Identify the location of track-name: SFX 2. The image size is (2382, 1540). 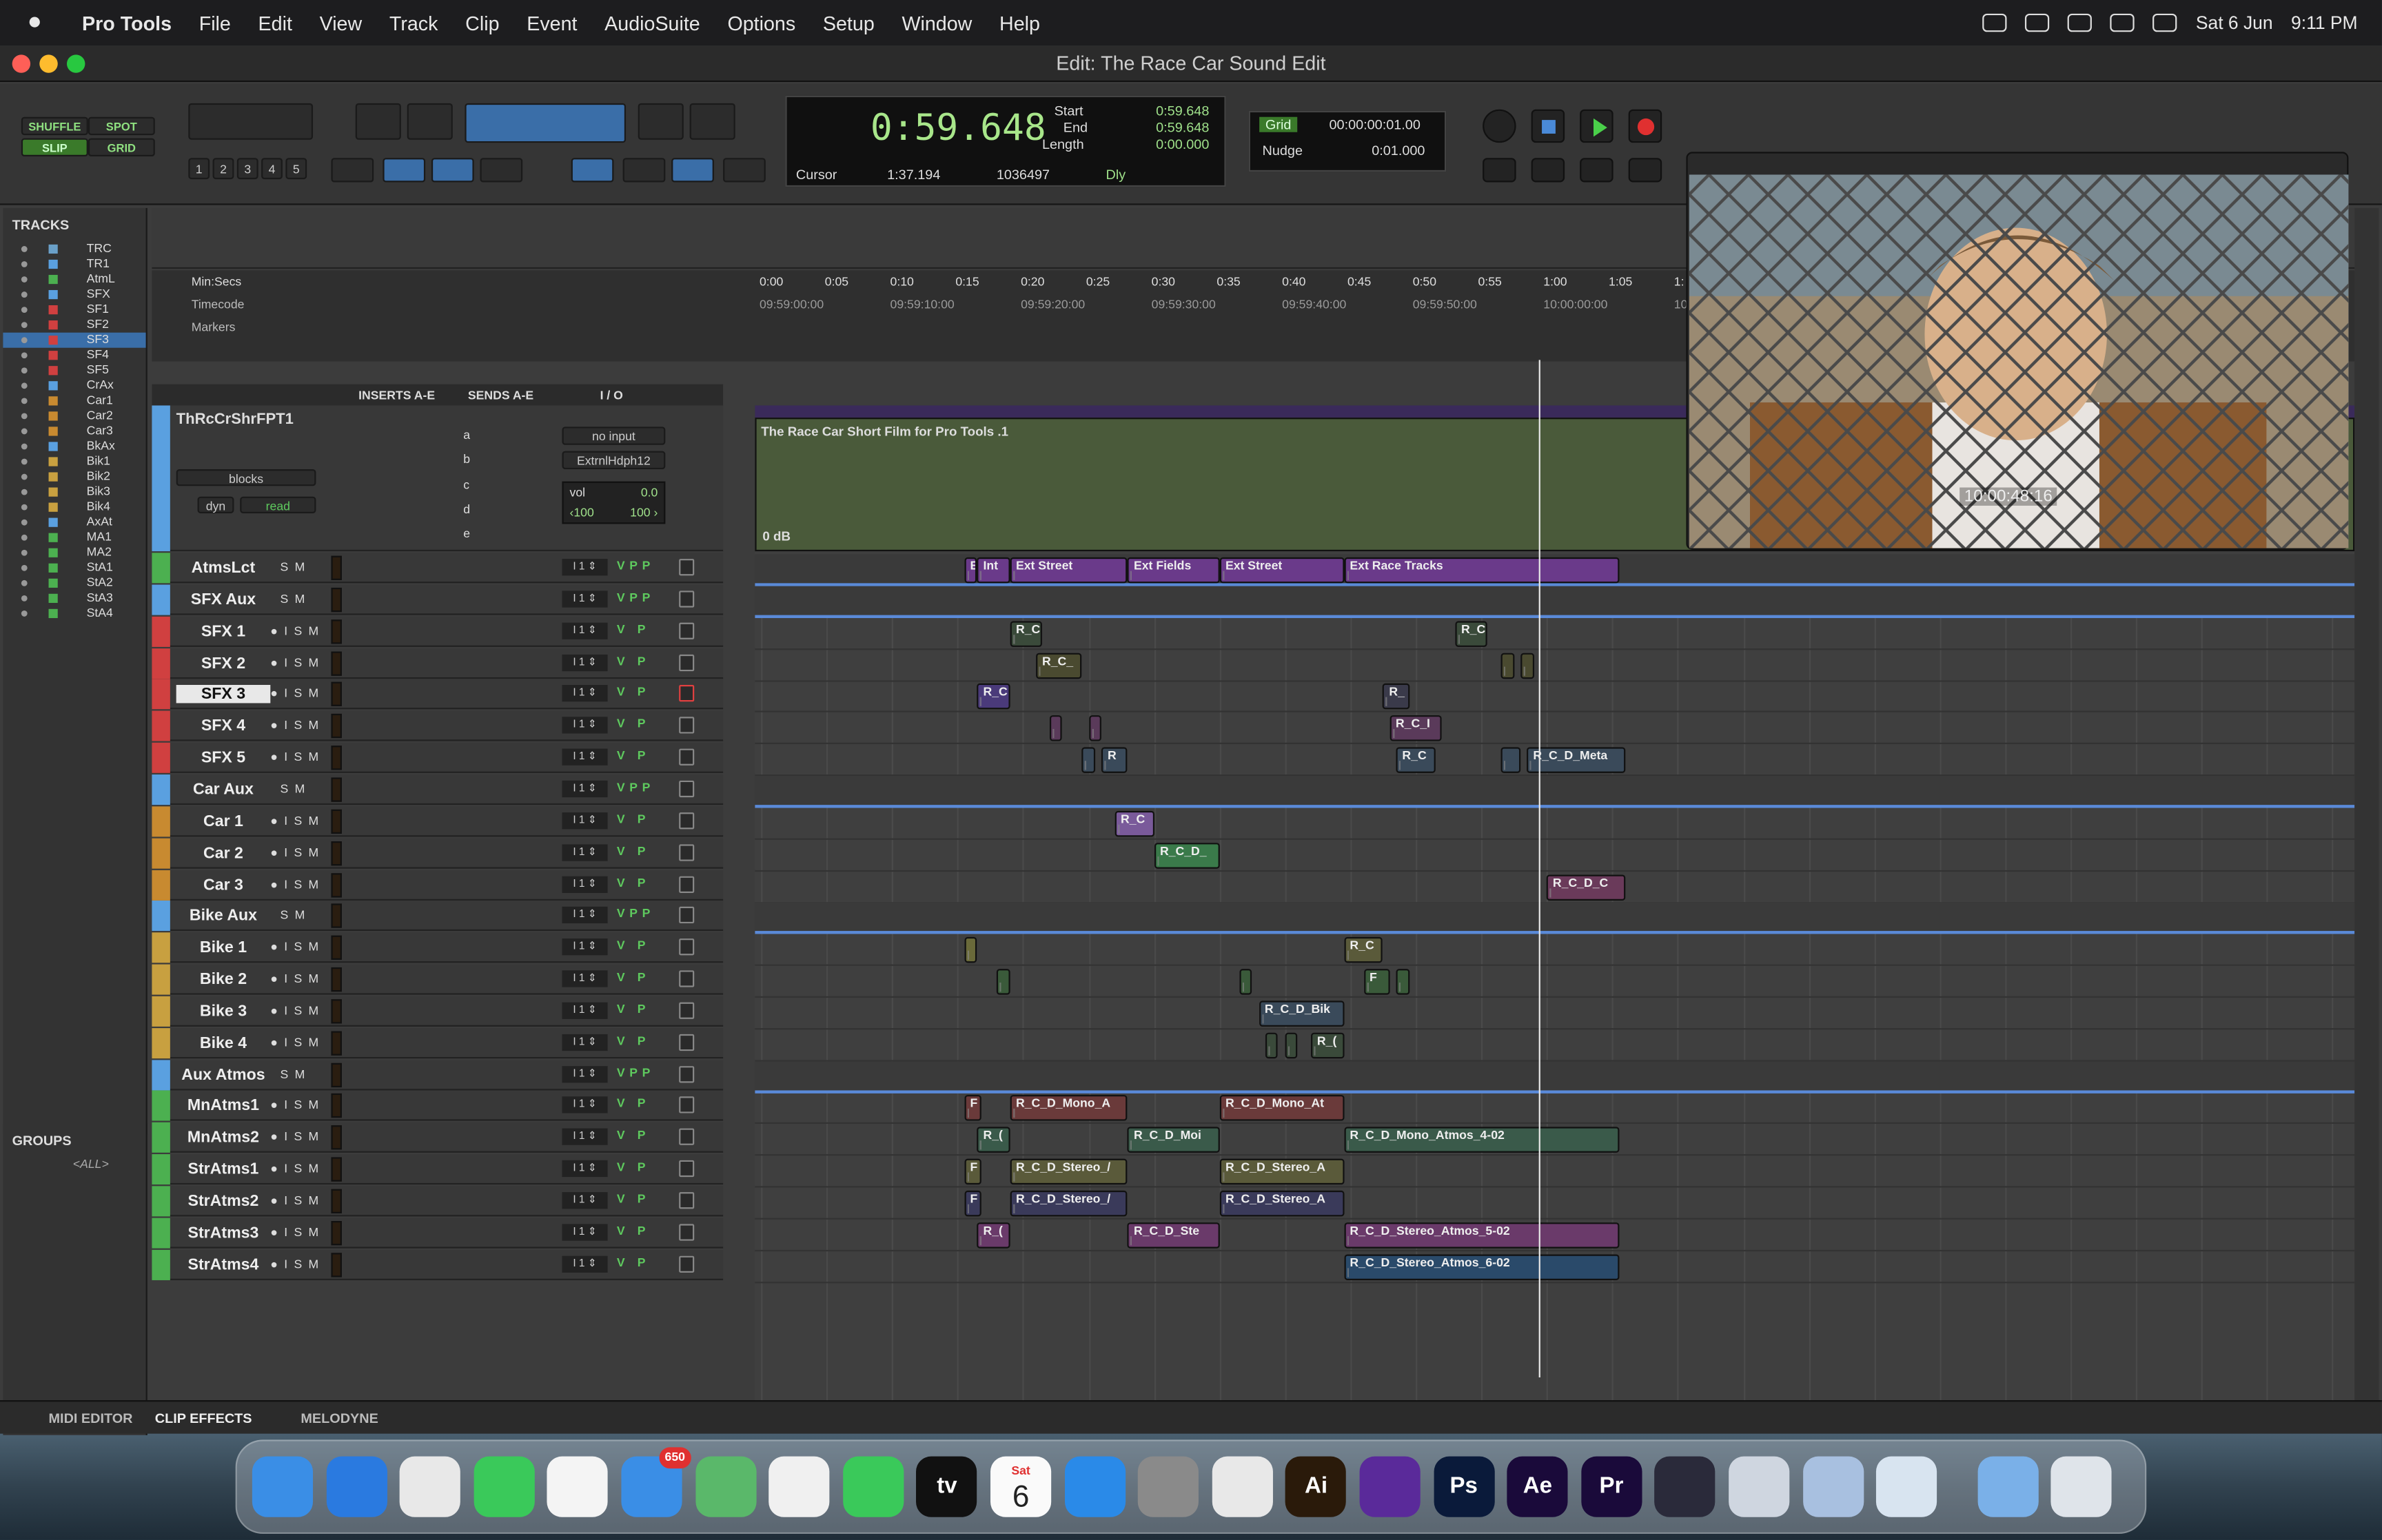
(223, 663).